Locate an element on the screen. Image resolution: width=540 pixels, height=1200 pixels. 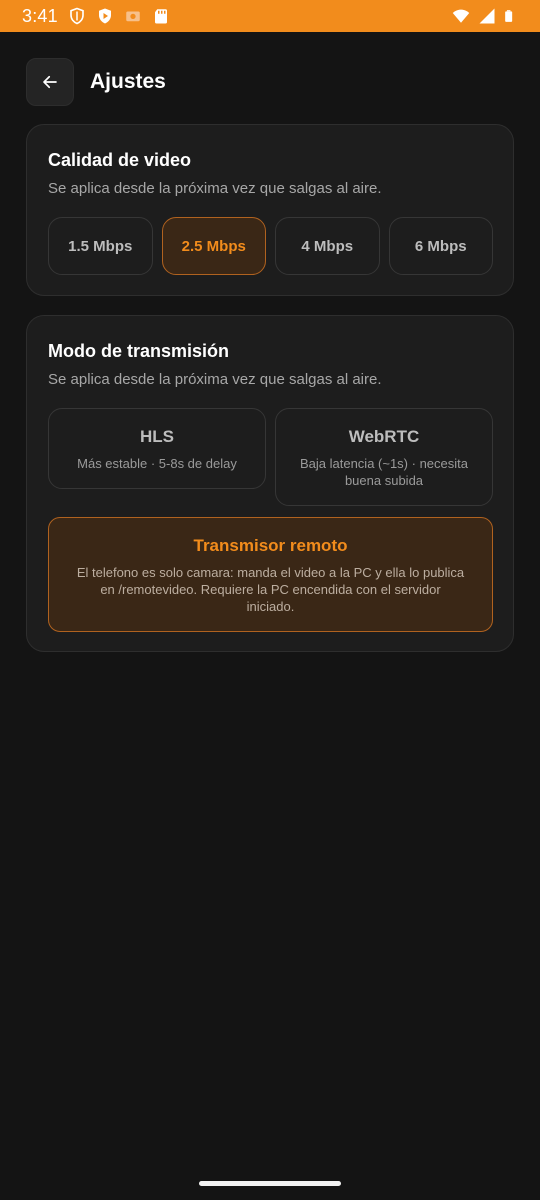
status-icons-left is located at coordinates (119, 16).